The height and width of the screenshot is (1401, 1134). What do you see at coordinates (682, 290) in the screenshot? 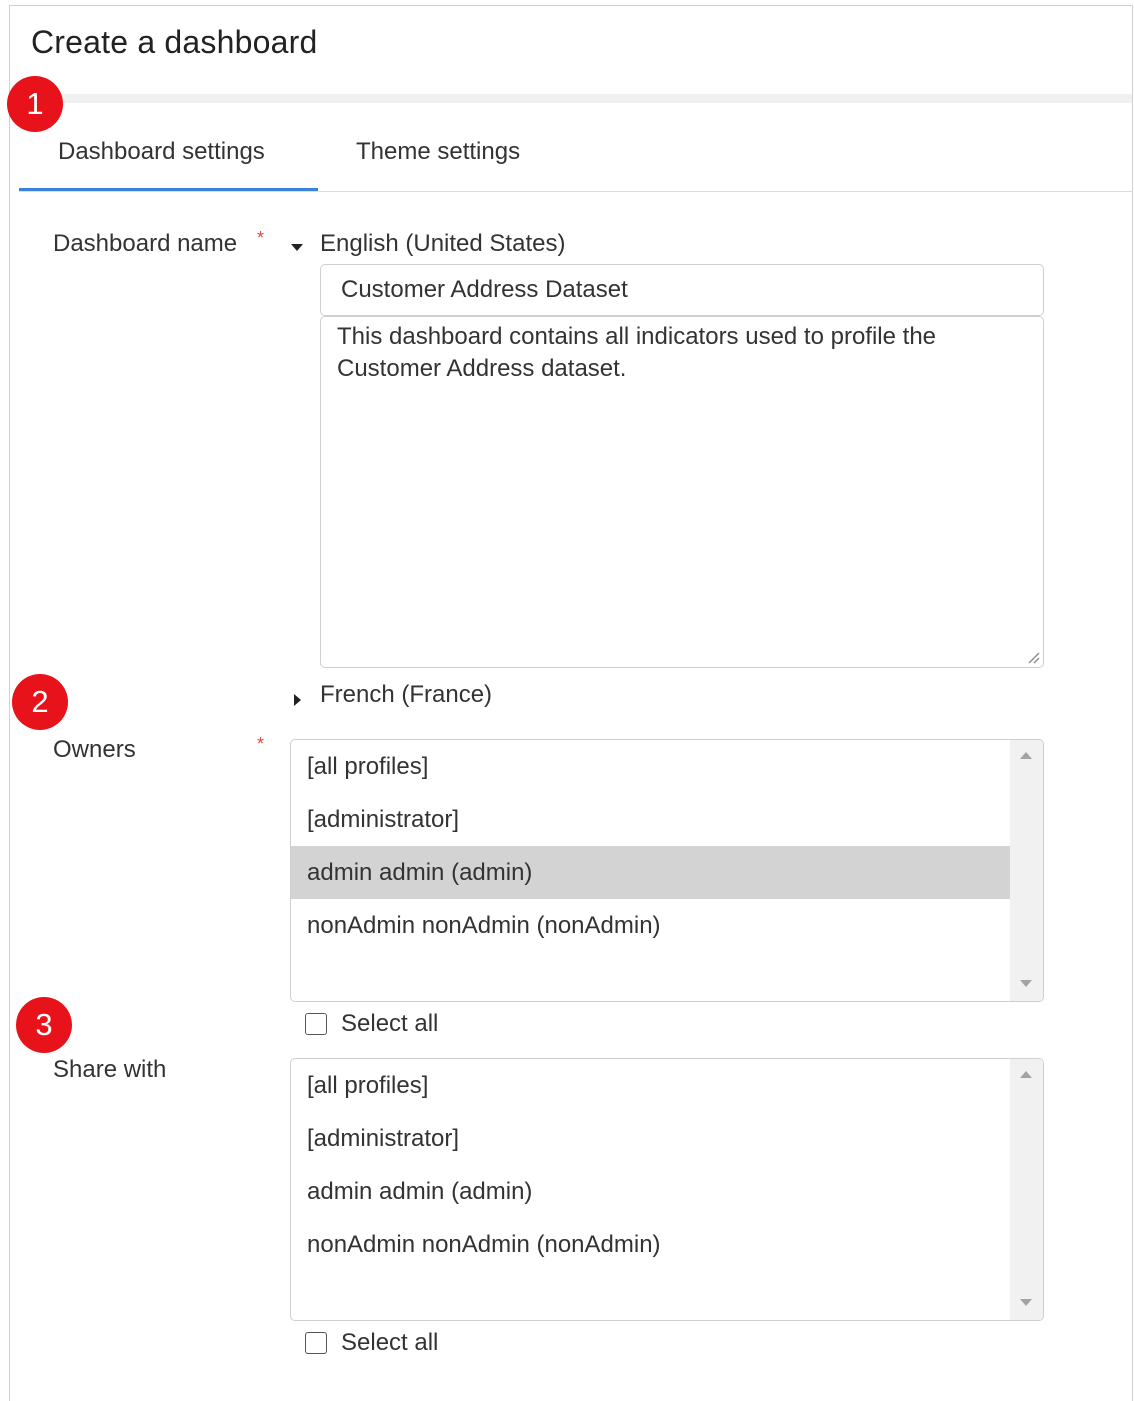
I see `dashboard-name-input` at bounding box center [682, 290].